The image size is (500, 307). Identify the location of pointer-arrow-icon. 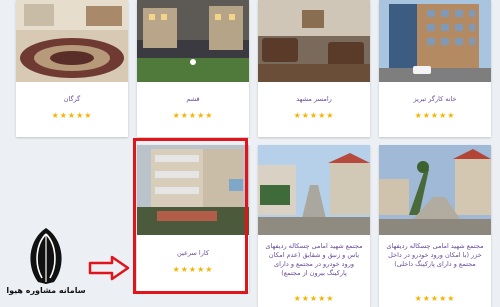
(109, 268).